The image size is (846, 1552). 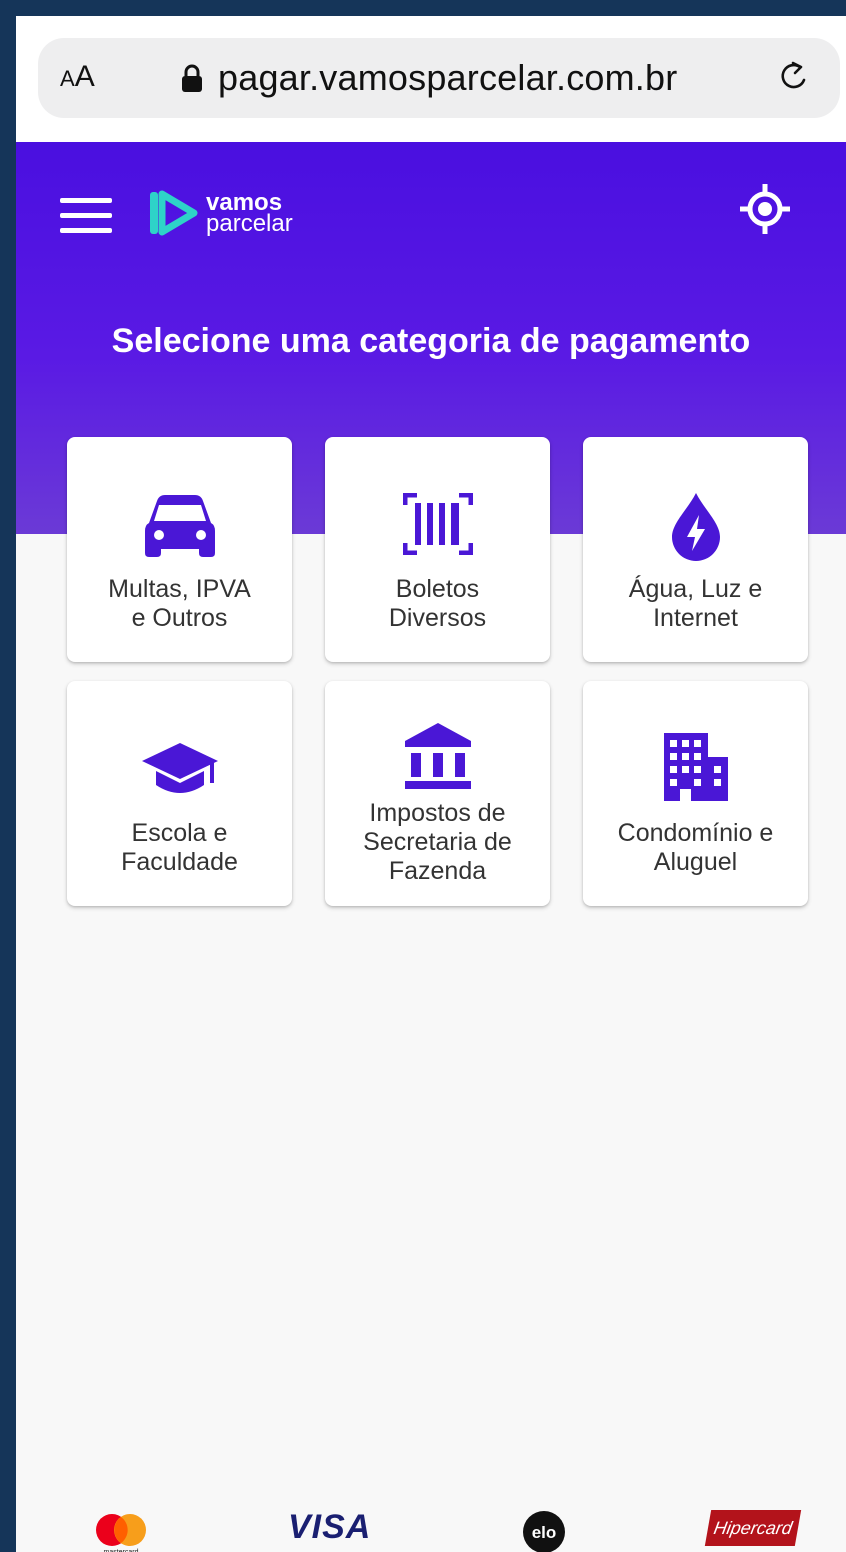 I want to click on category-label: Água, Luz e Internet, so click(x=695, y=604).